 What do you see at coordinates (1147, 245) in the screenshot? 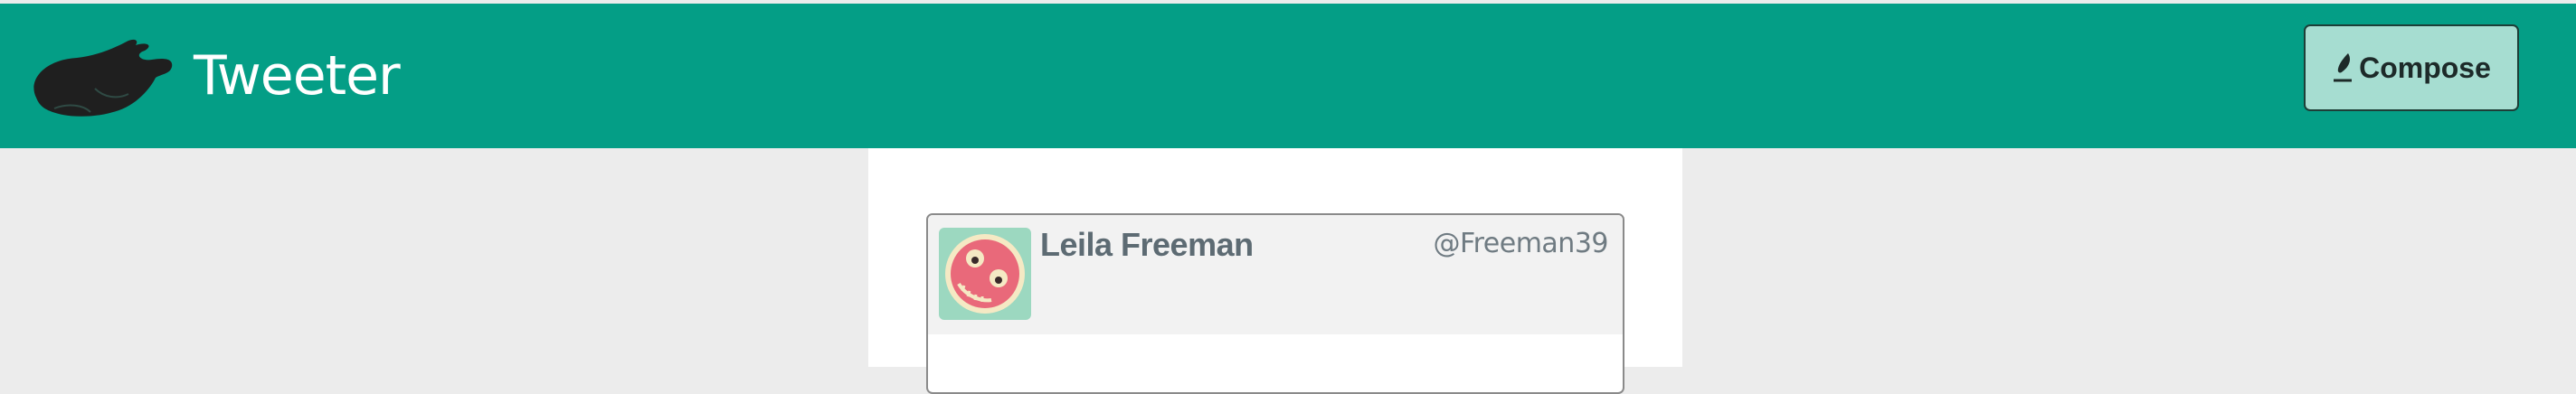
I see `author-name: Leila Freeman` at bounding box center [1147, 245].